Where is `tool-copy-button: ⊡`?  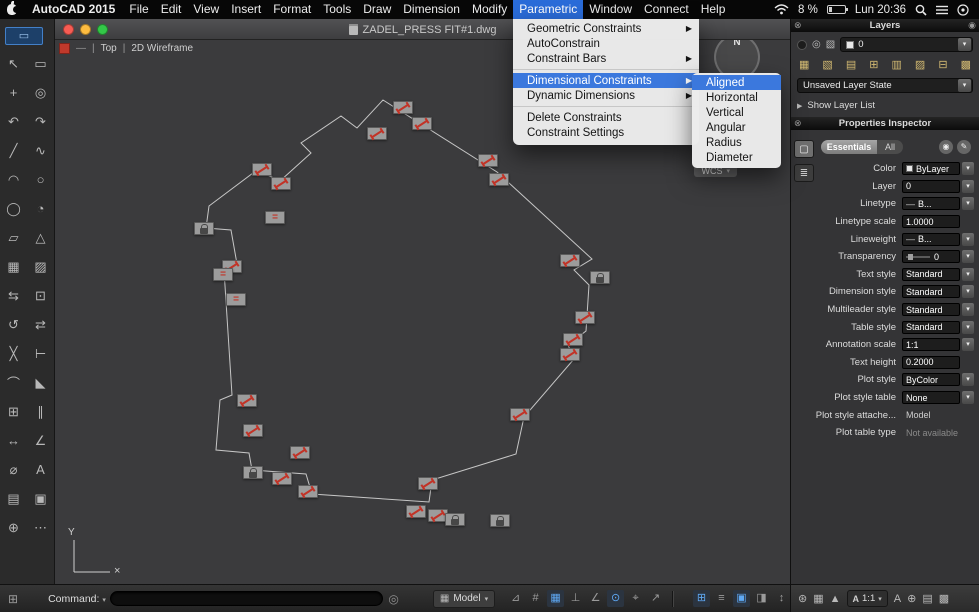 tool-copy-button: ⊡ is located at coordinates (40, 295).